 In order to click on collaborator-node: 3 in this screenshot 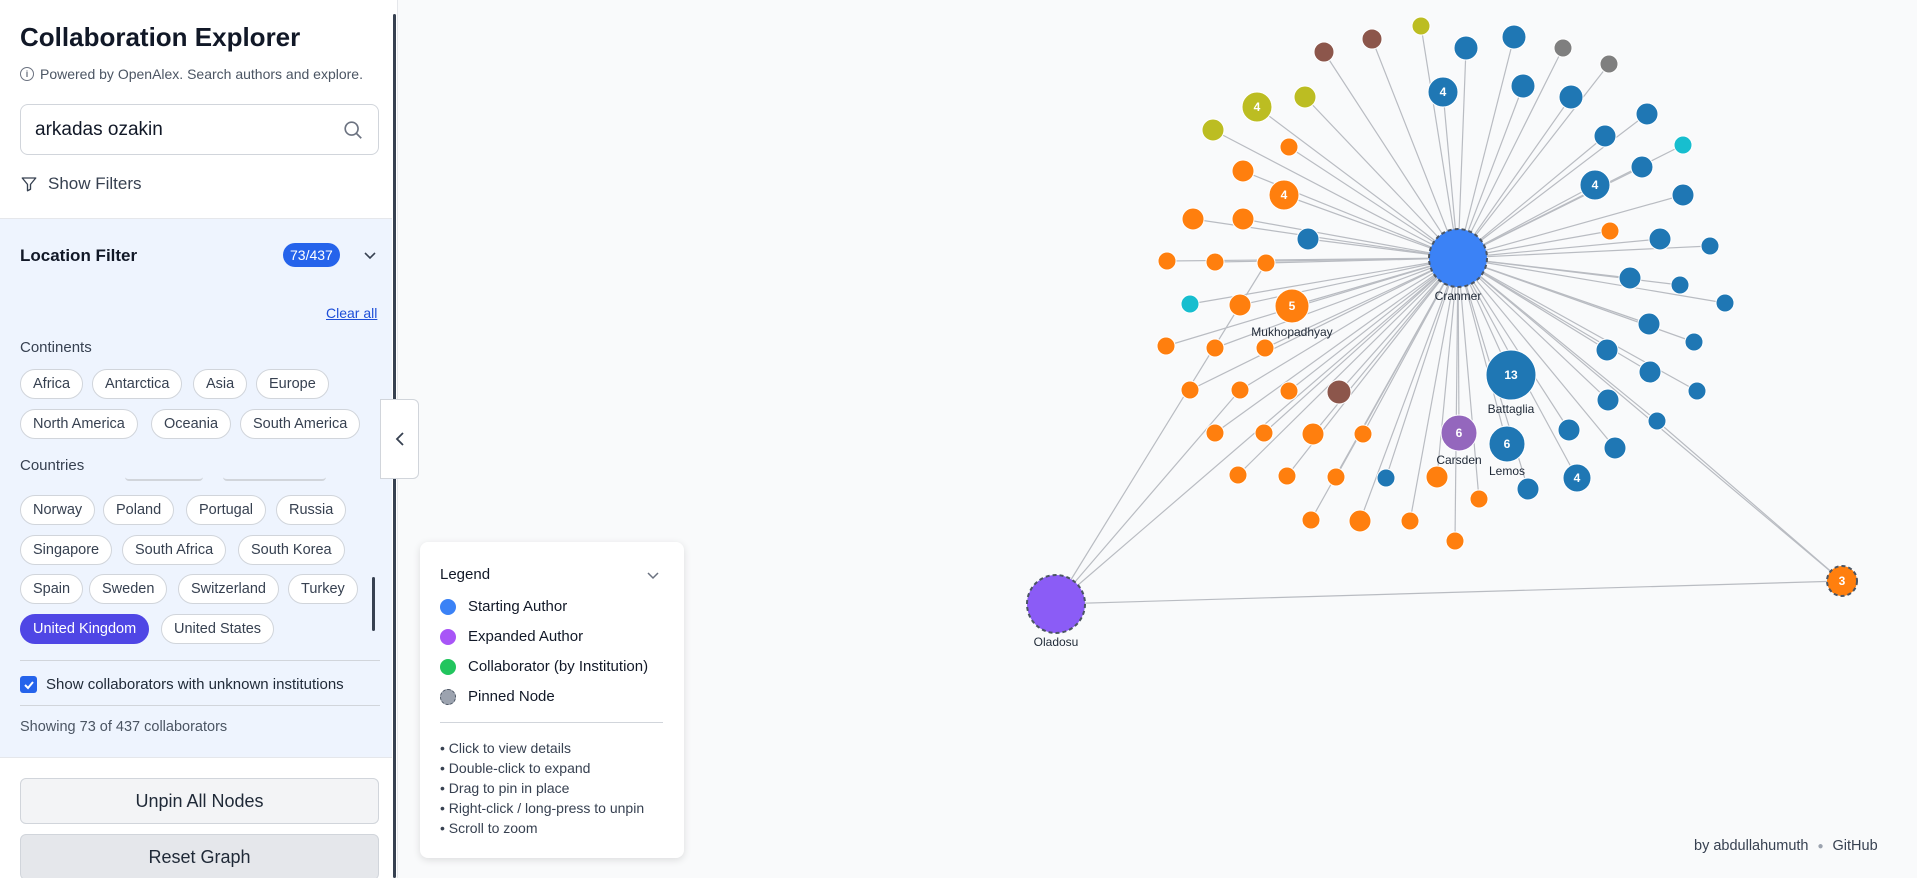, I will do `click(1842, 581)`.